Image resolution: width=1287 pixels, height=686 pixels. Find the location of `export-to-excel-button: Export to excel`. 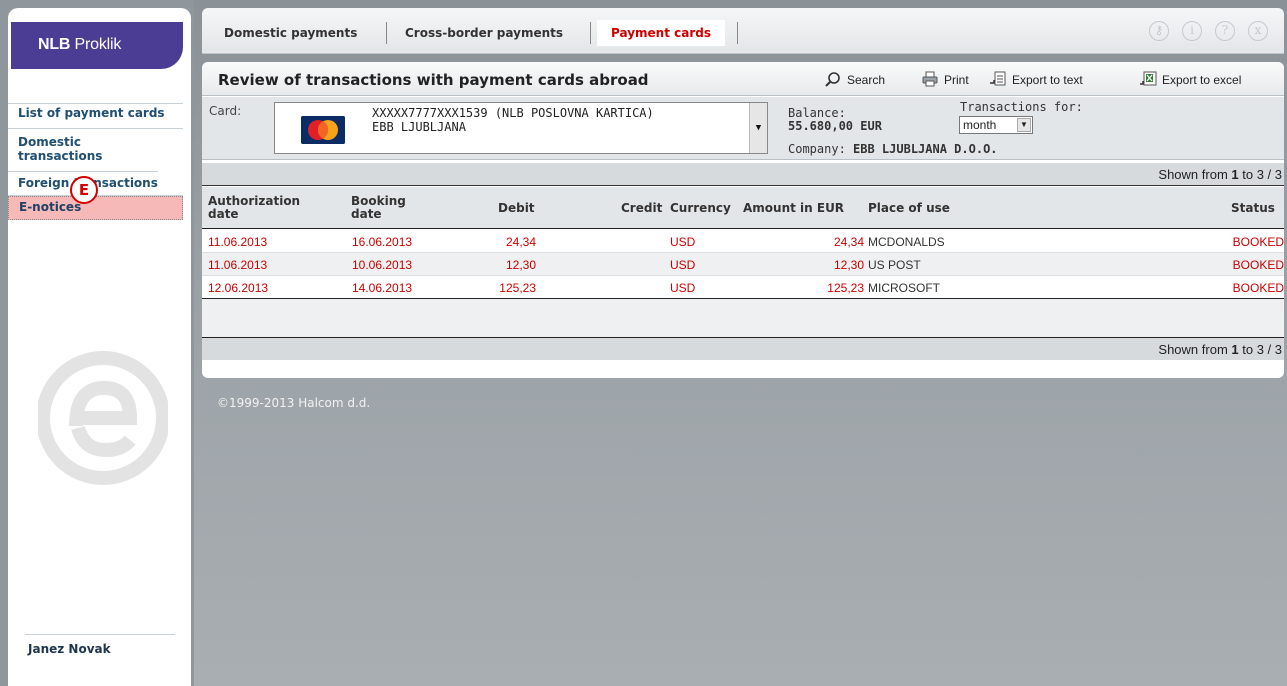

export-to-excel-button: Export to excel is located at coordinates (1190, 80).